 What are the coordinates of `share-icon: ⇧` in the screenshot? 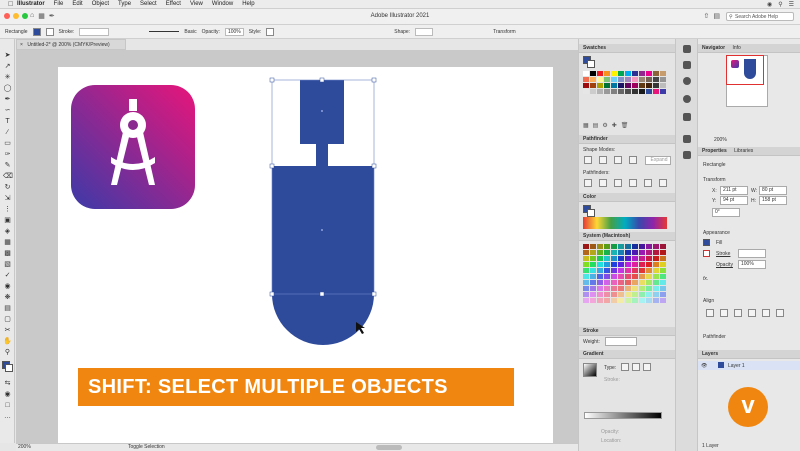 It's located at (707, 16).